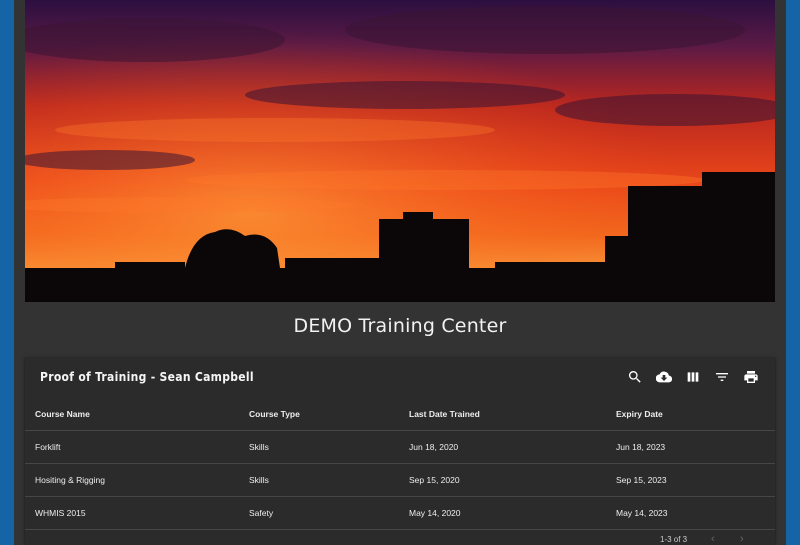  I want to click on download-icon, so click(664, 377).